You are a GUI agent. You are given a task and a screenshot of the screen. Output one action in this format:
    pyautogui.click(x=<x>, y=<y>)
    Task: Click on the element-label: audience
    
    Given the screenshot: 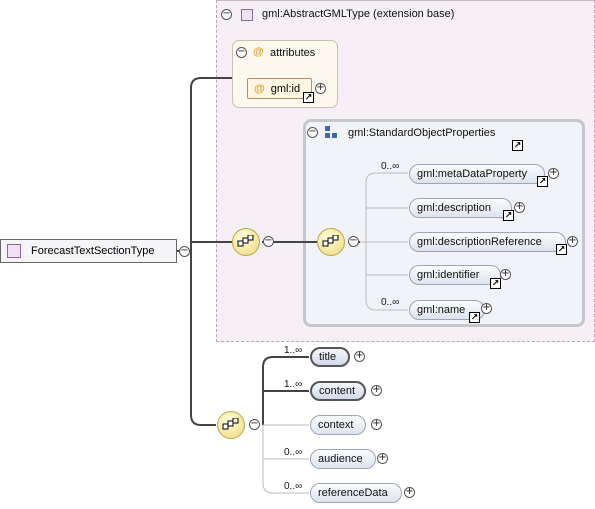 What is the action you would take?
    pyautogui.click(x=340, y=459)
    